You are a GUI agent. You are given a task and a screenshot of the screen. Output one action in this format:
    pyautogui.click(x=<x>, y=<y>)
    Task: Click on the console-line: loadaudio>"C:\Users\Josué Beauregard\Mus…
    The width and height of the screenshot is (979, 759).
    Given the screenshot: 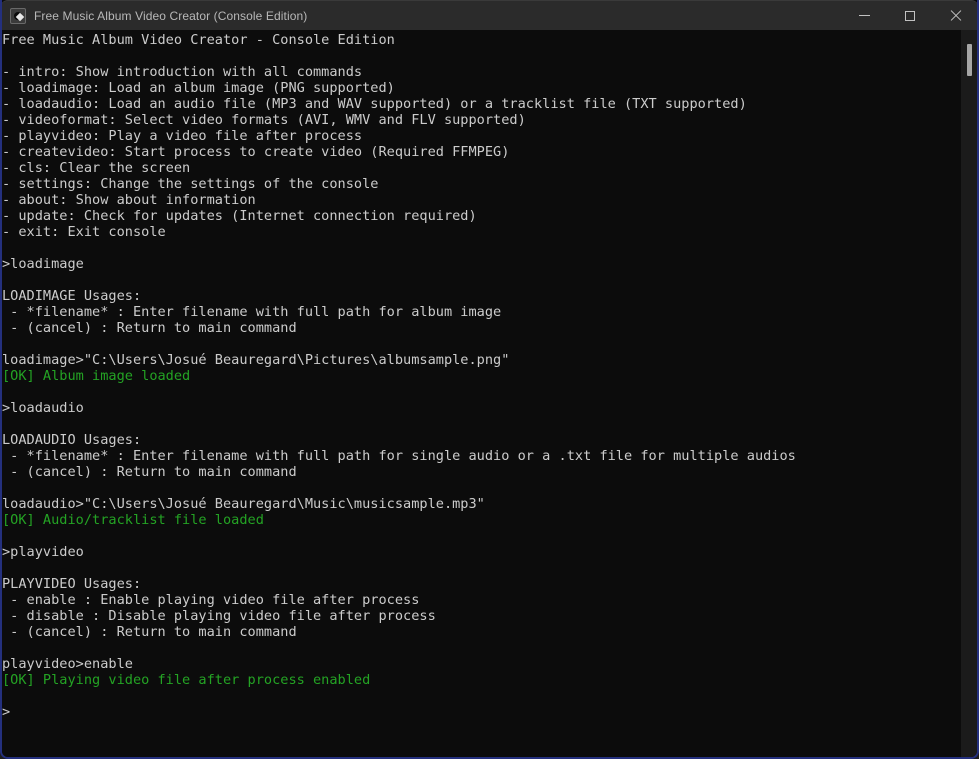 What is the action you would take?
    pyautogui.click(x=243, y=504)
    